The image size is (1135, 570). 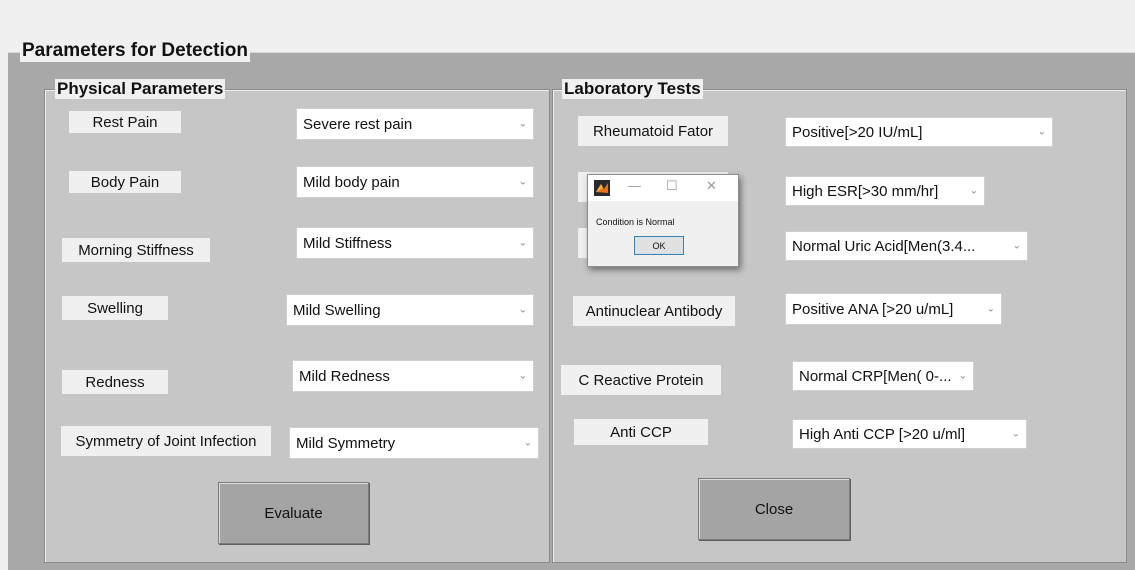 What do you see at coordinates (672, 186) in the screenshot?
I see `maximize-button: ☐` at bounding box center [672, 186].